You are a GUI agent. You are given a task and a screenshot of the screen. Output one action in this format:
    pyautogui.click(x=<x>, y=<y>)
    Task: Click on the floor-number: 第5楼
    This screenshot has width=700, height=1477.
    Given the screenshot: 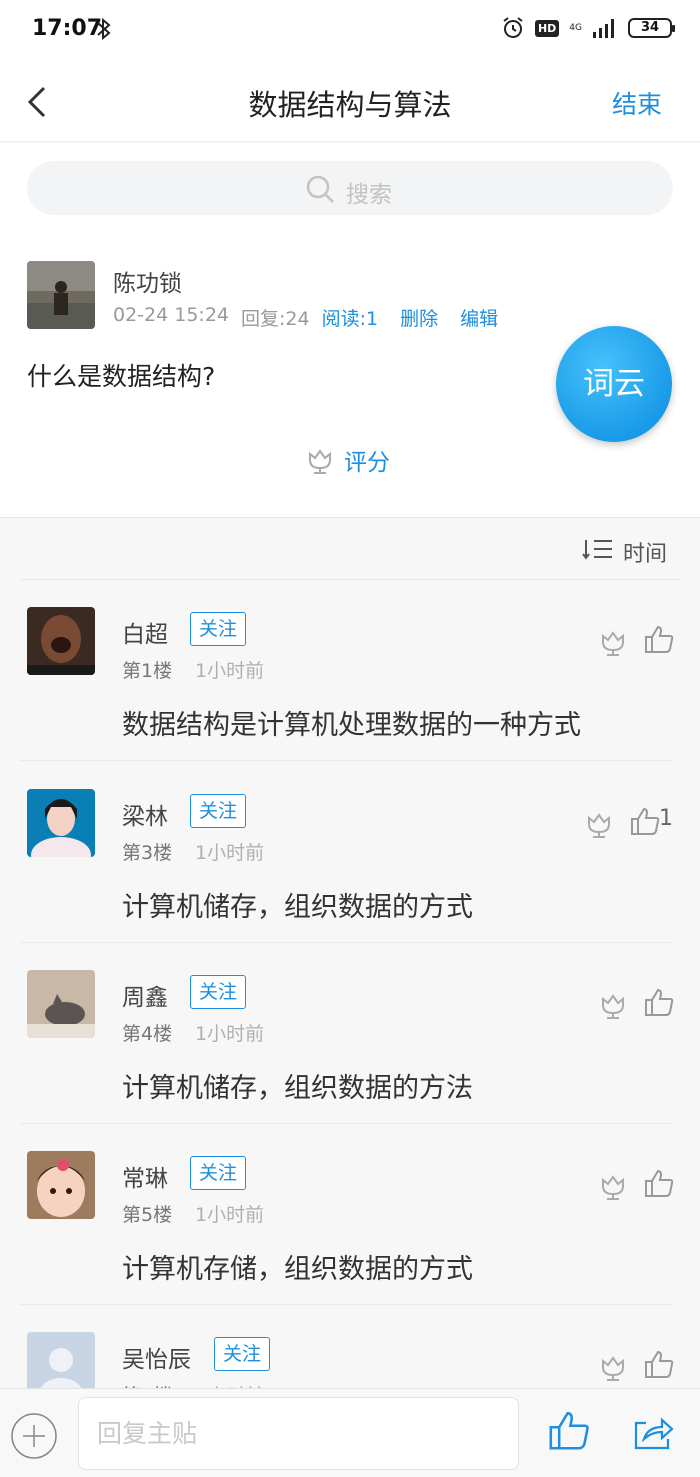 What is the action you would take?
    pyautogui.click(x=147, y=1215)
    